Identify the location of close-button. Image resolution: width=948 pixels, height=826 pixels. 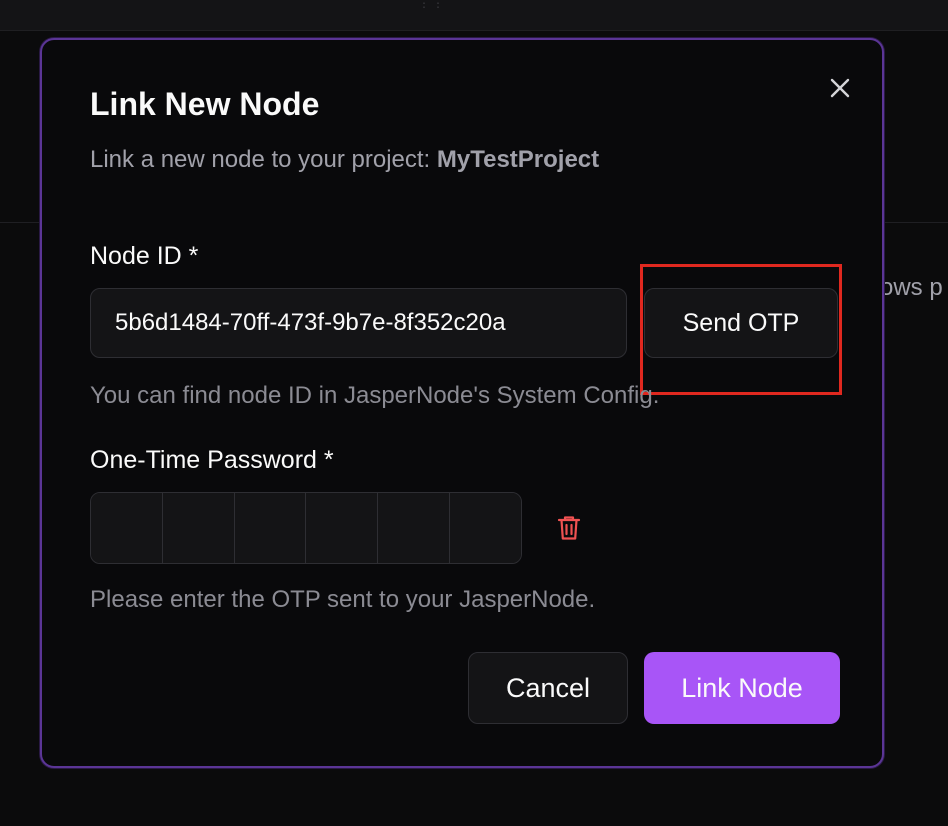
(840, 88).